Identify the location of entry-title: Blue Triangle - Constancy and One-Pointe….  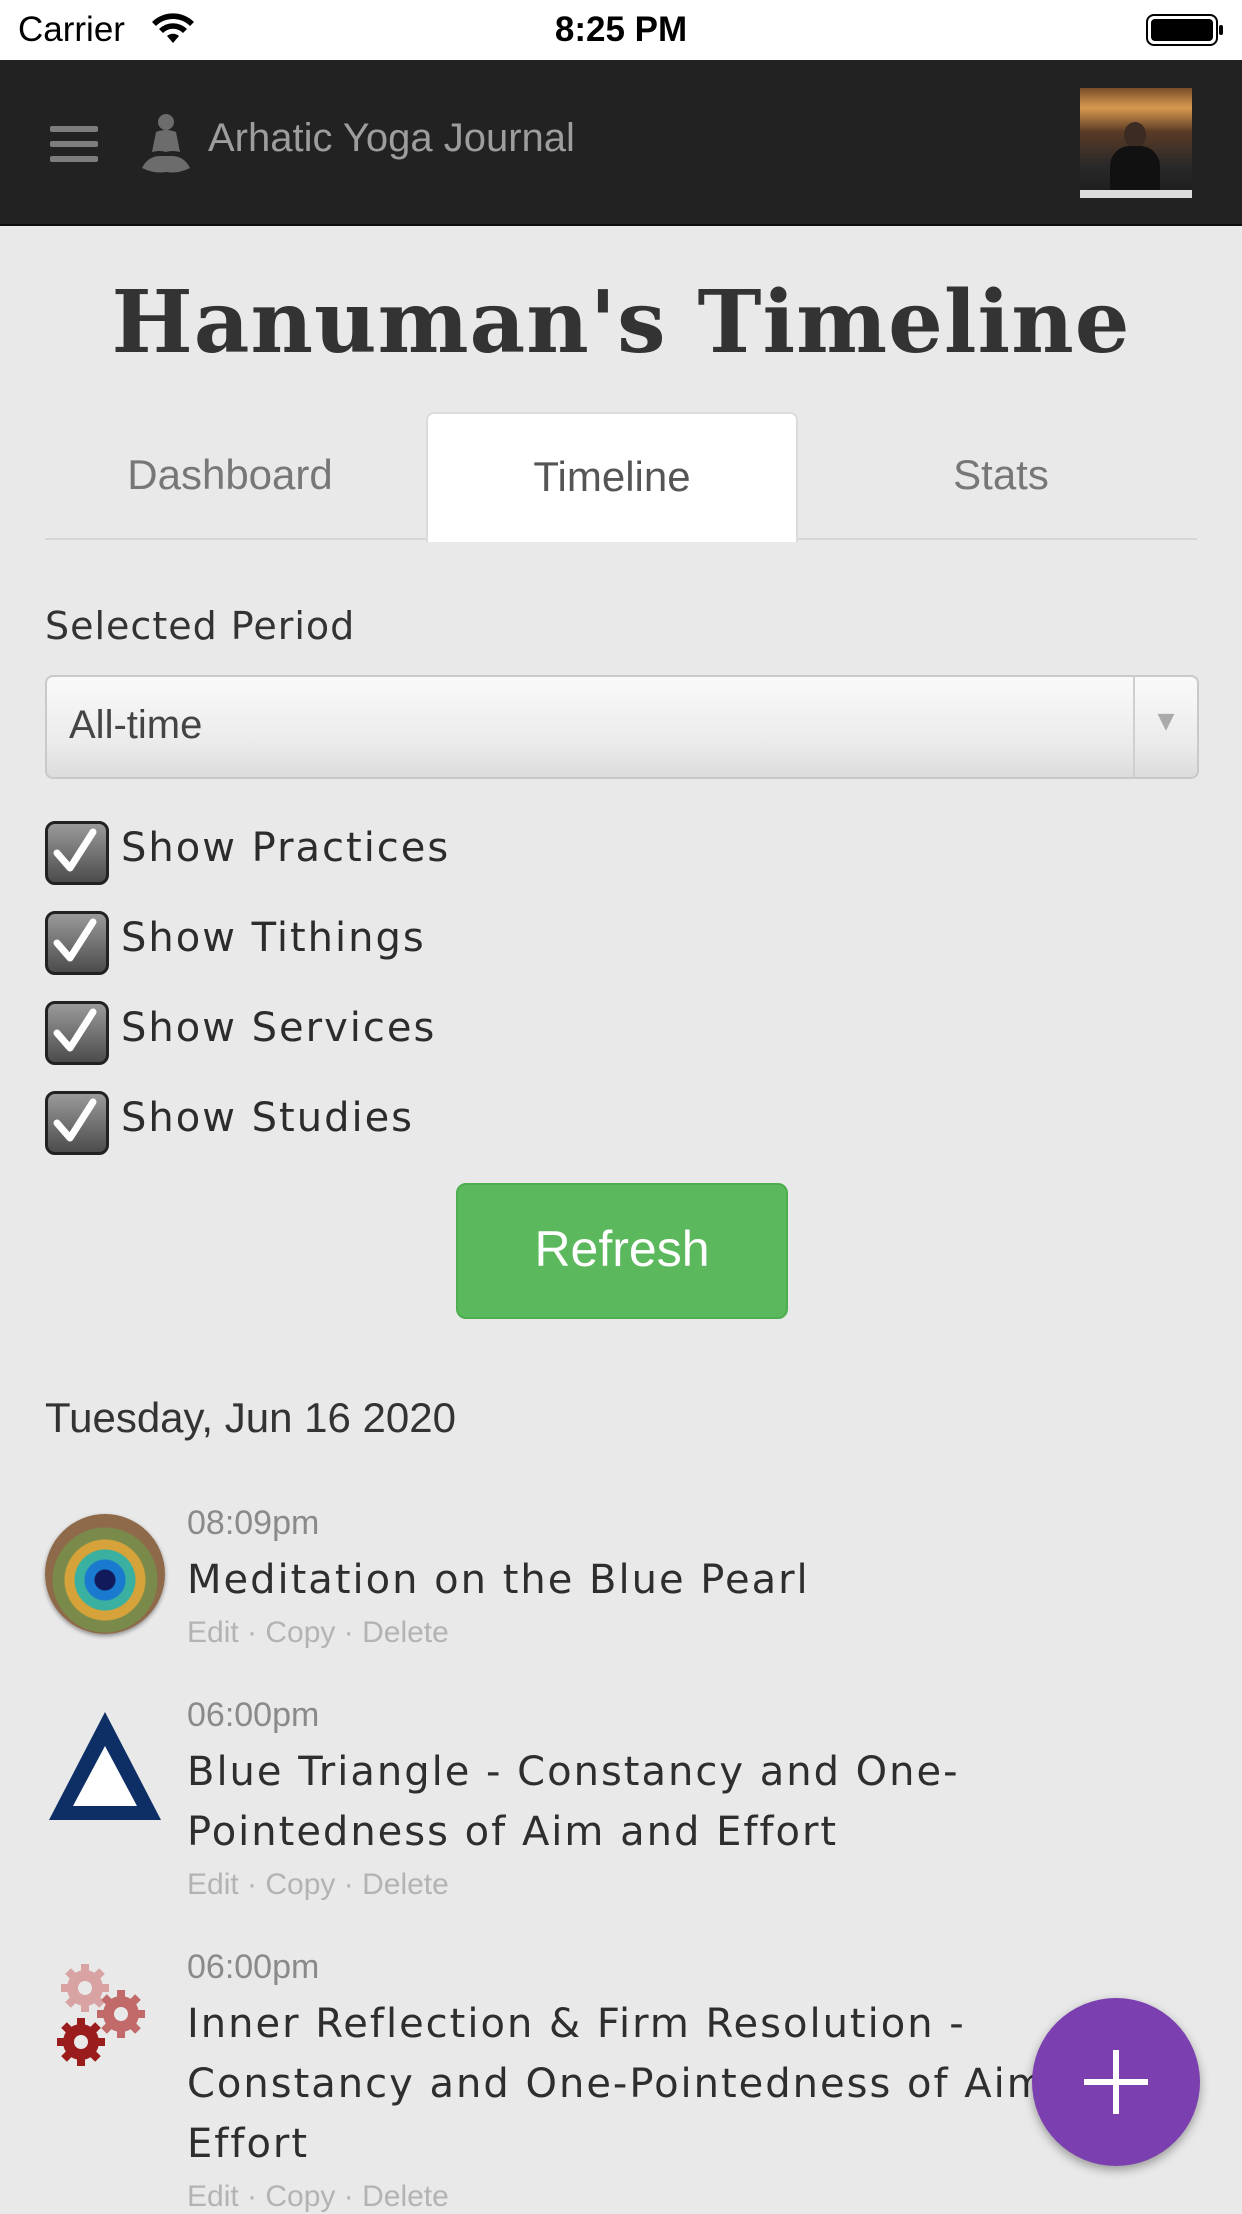
(687, 1802).